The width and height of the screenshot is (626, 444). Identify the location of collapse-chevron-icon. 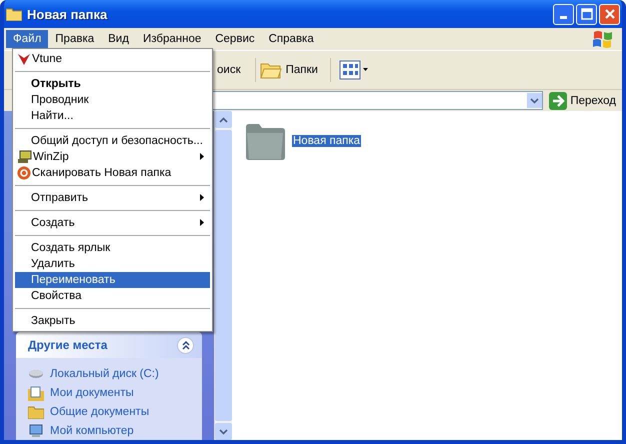
(185, 345).